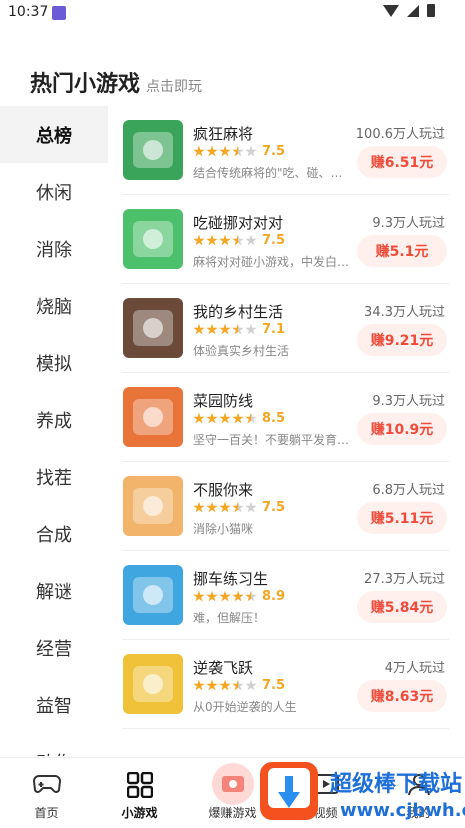 The height and width of the screenshot is (828, 465). What do you see at coordinates (54, 362) in the screenshot?
I see `sidebar-item-category: 模拟` at bounding box center [54, 362].